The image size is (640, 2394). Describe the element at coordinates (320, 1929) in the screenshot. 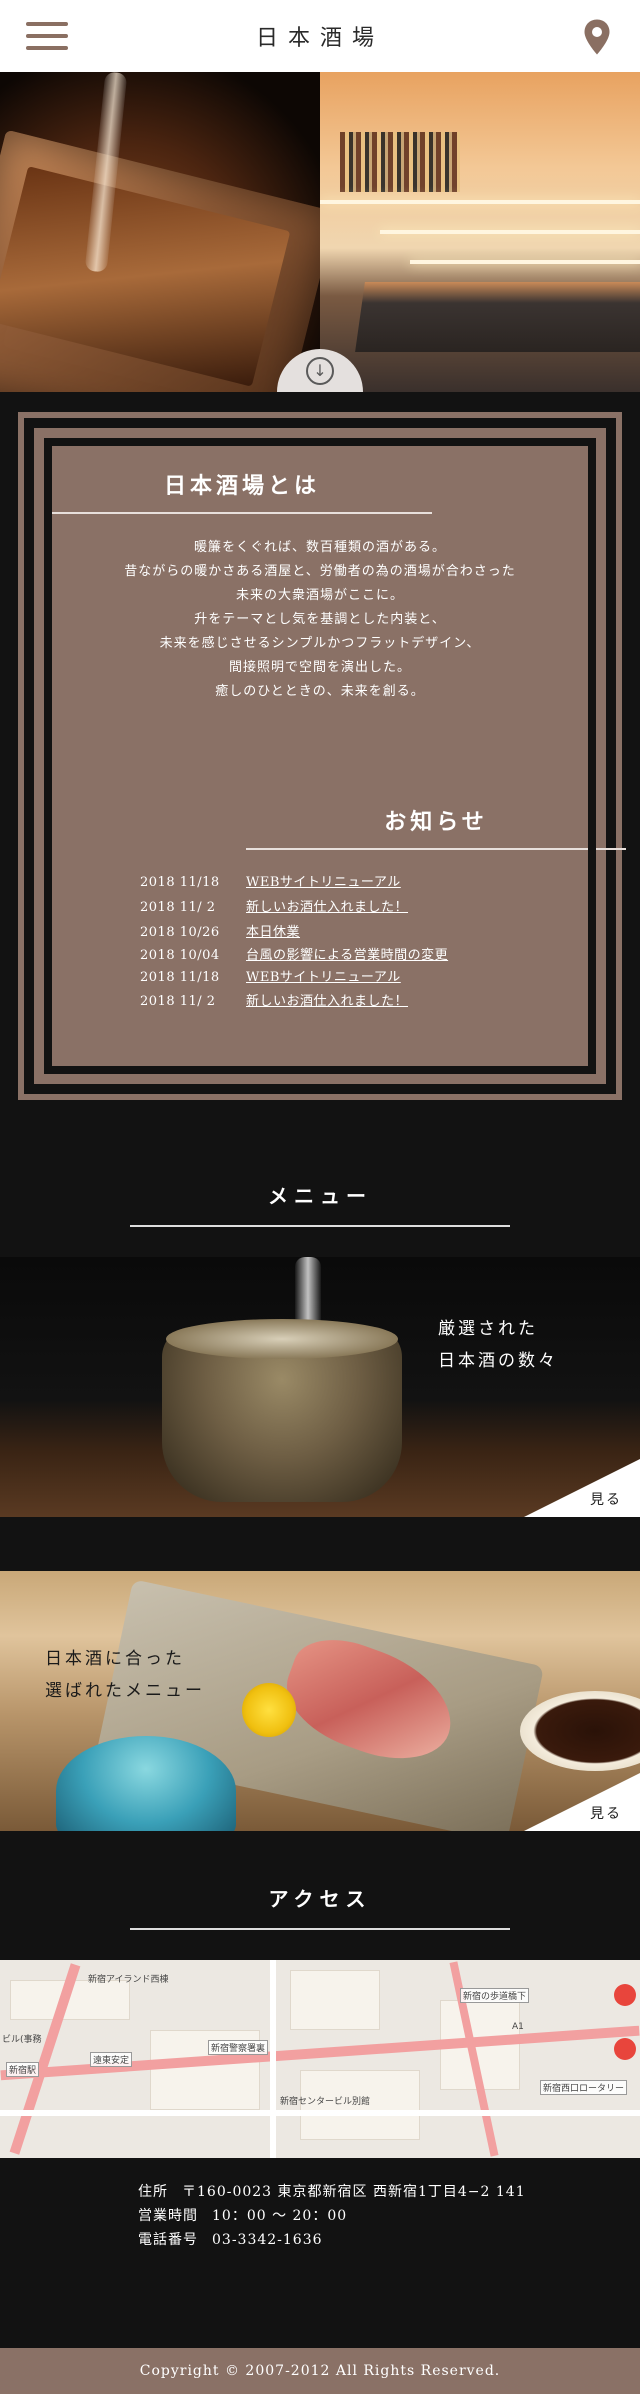

I see `access-divider` at that location.